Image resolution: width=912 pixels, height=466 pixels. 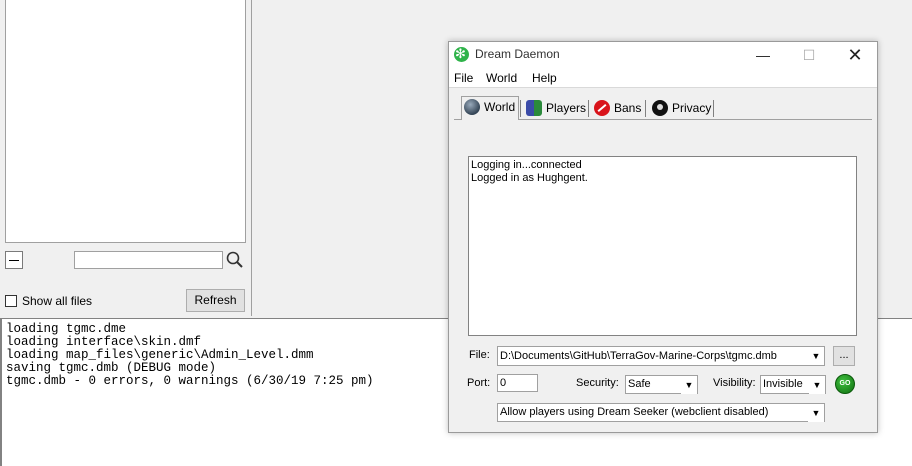 I want to click on security-select: Safe ▼, so click(x=661, y=384).